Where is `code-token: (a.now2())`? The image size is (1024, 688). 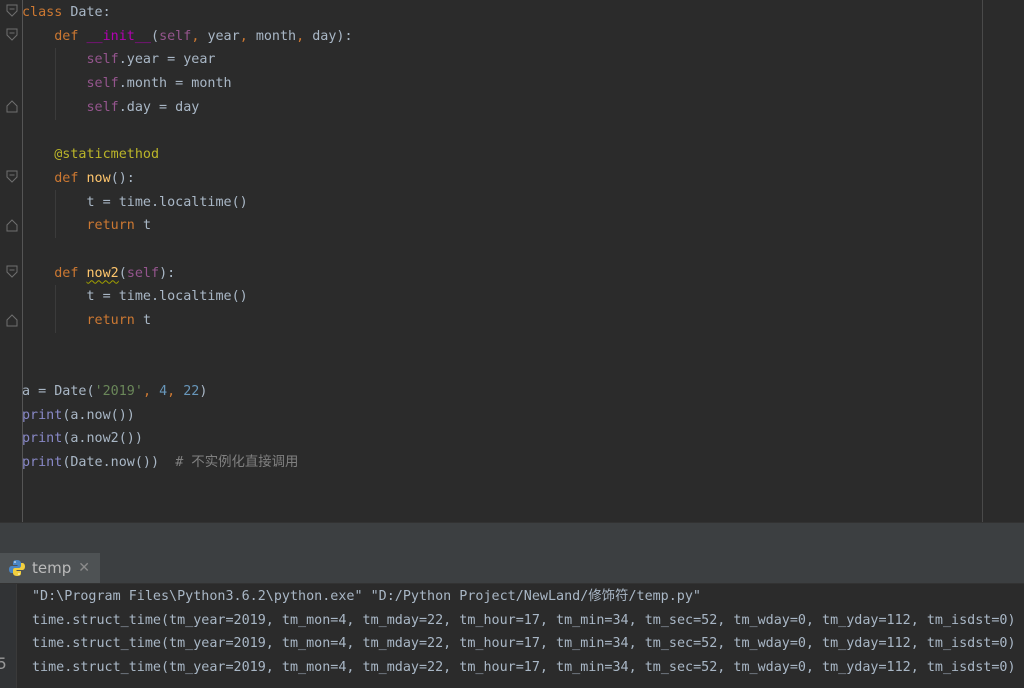 code-token: (a.now2()) is located at coordinates (102, 439).